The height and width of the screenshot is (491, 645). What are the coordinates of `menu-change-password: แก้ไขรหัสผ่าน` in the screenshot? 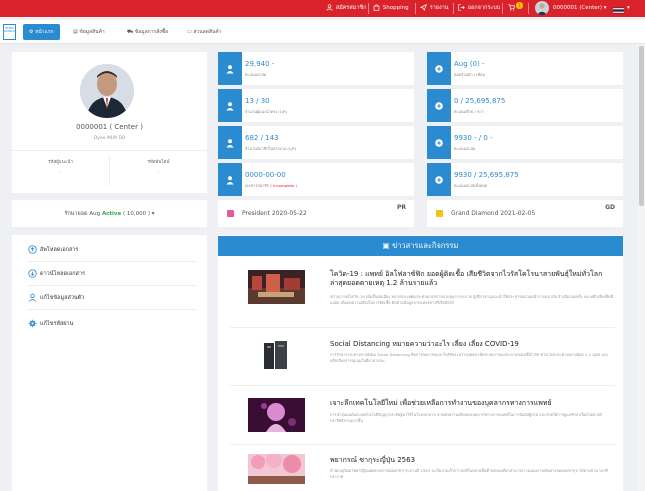 It's located at (109, 324).